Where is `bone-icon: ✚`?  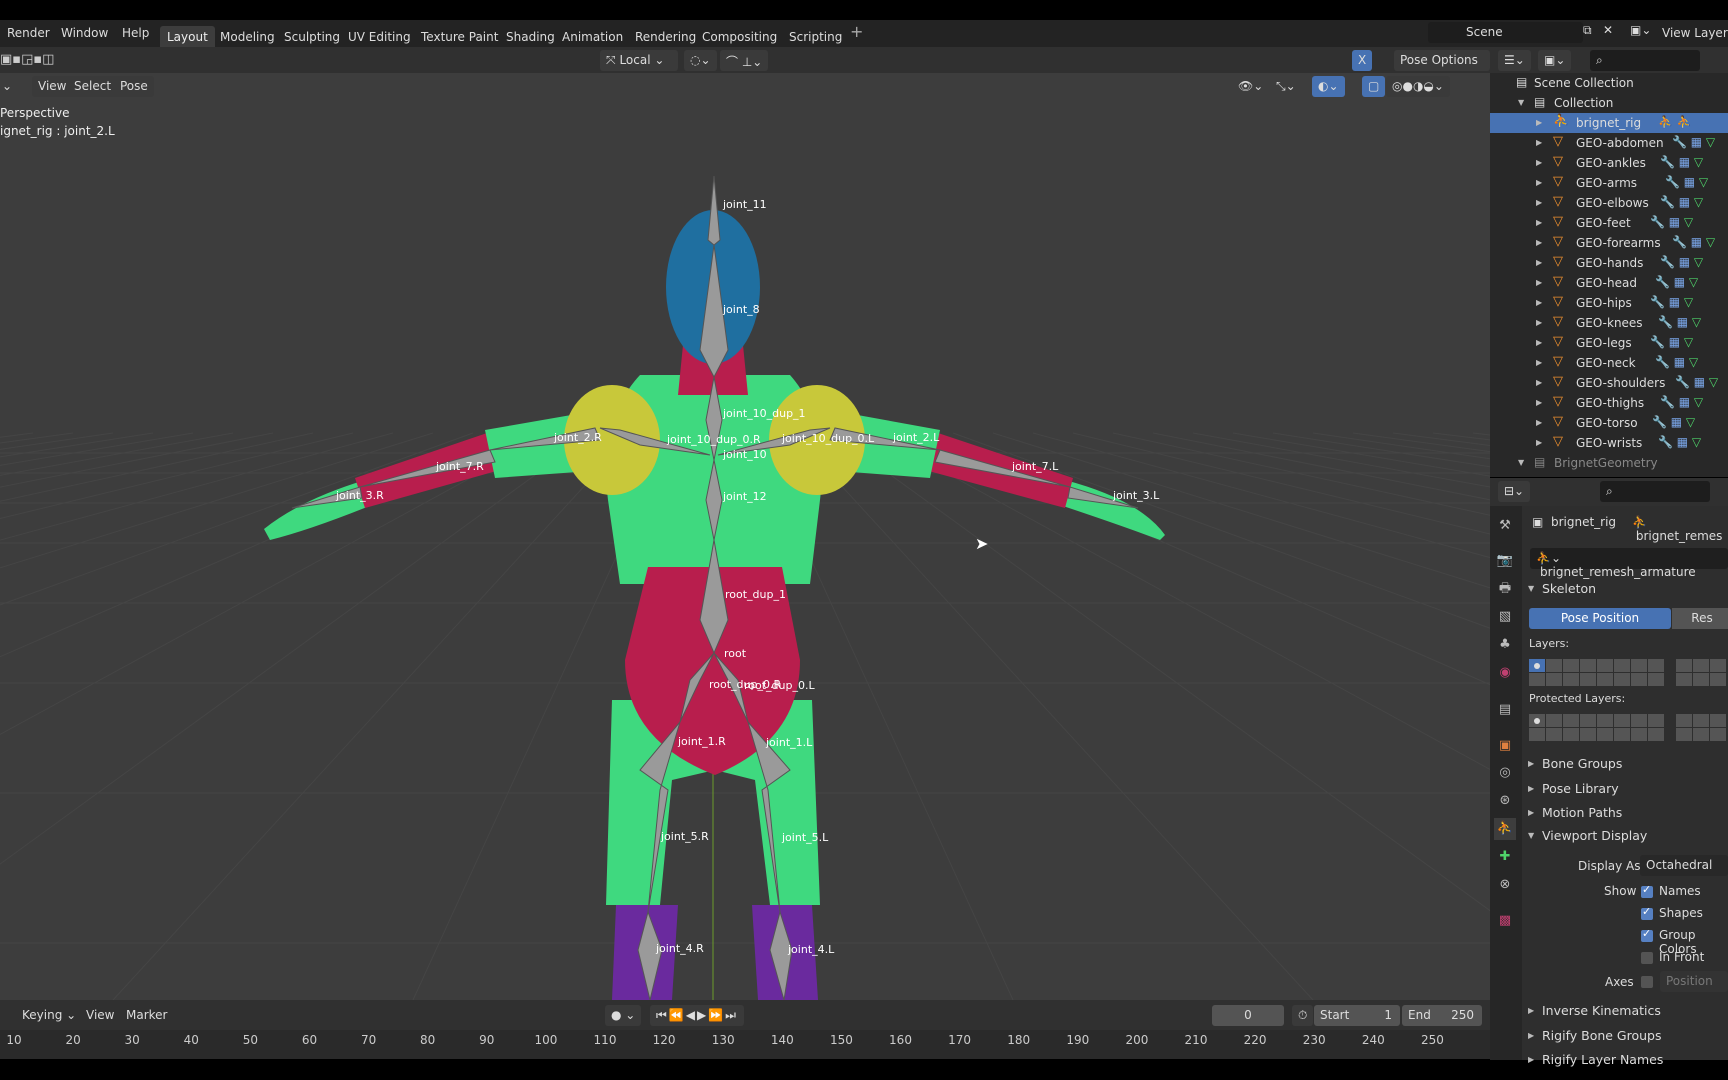
bone-icon: ✚ is located at coordinates (1505, 857).